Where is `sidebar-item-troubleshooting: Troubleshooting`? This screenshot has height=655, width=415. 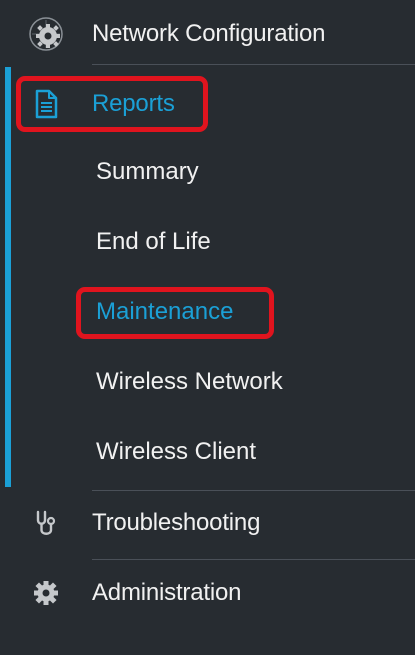
sidebar-item-troubleshooting: Troubleshooting is located at coordinates (207, 523).